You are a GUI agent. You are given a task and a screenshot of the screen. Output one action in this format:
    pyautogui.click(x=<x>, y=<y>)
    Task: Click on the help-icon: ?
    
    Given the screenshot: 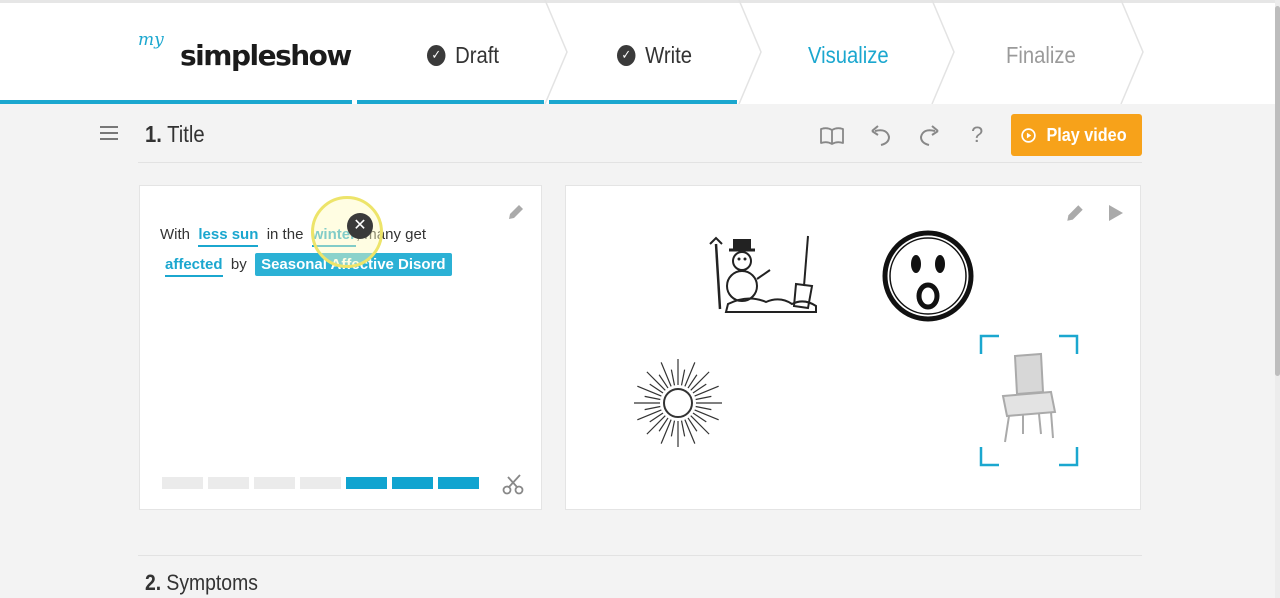 What is the action you would take?
    pyautogui.click(x=977, y=135)
    